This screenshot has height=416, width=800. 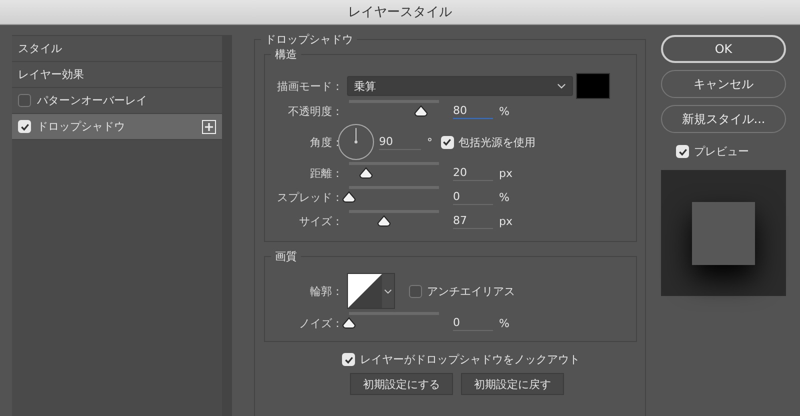 What do you see at coordinates (400, 12) in the screenshot?
I see `window-title: レイヤースタイル` at bounding box center [400, 12].